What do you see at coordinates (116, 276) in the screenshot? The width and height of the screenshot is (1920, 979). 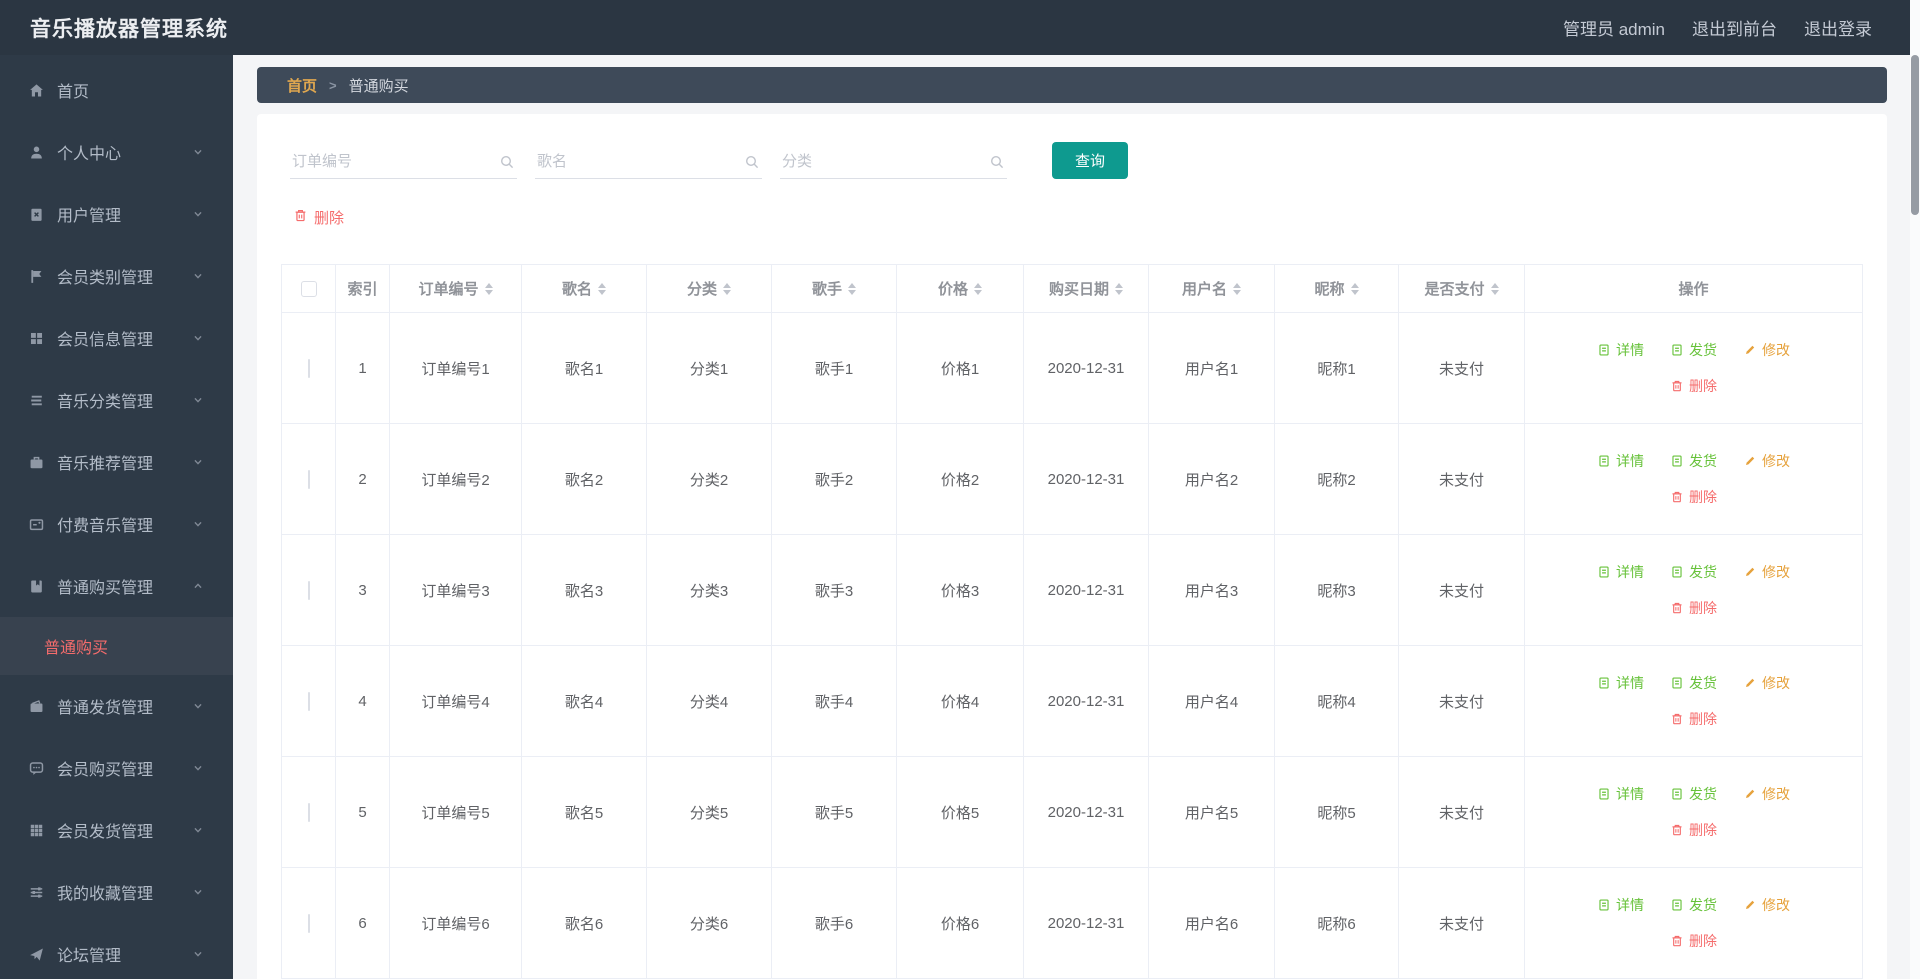 I see `sidebar-item-member-category-management: 会员类别管理` at bounding box center [116, 276].